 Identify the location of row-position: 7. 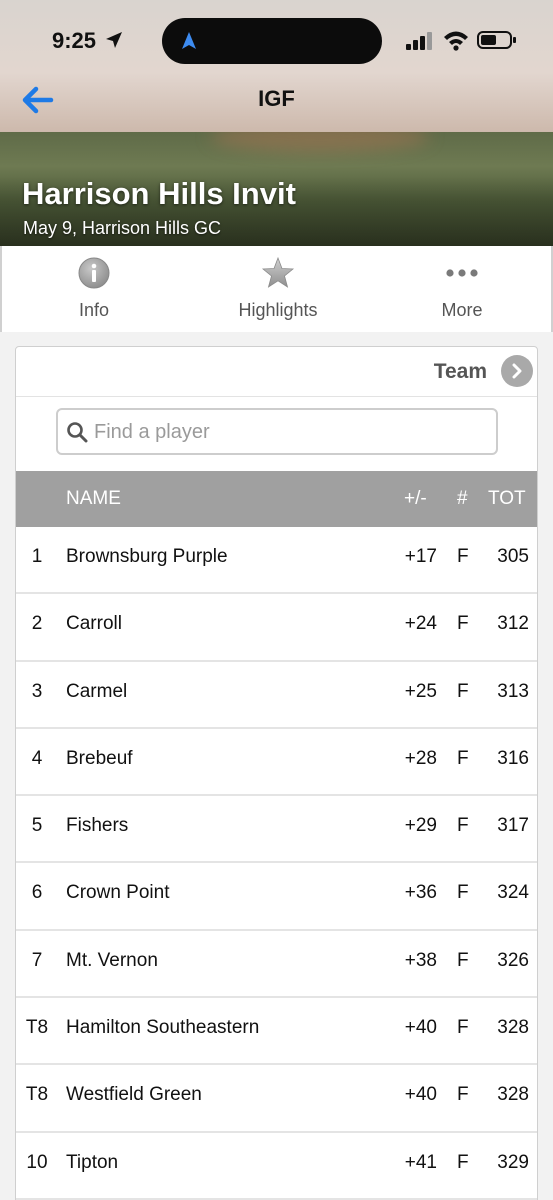
(37, 960).